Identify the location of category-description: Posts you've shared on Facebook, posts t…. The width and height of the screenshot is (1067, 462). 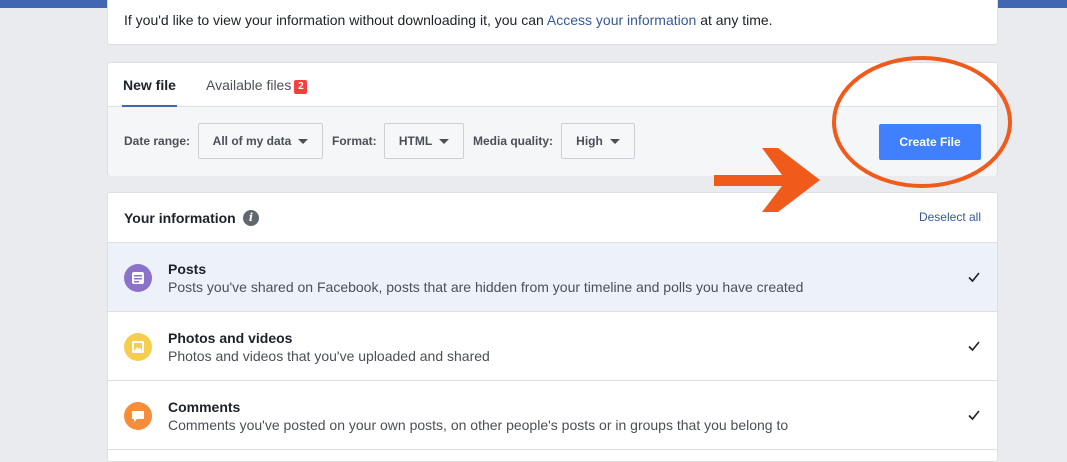
(486, 287).